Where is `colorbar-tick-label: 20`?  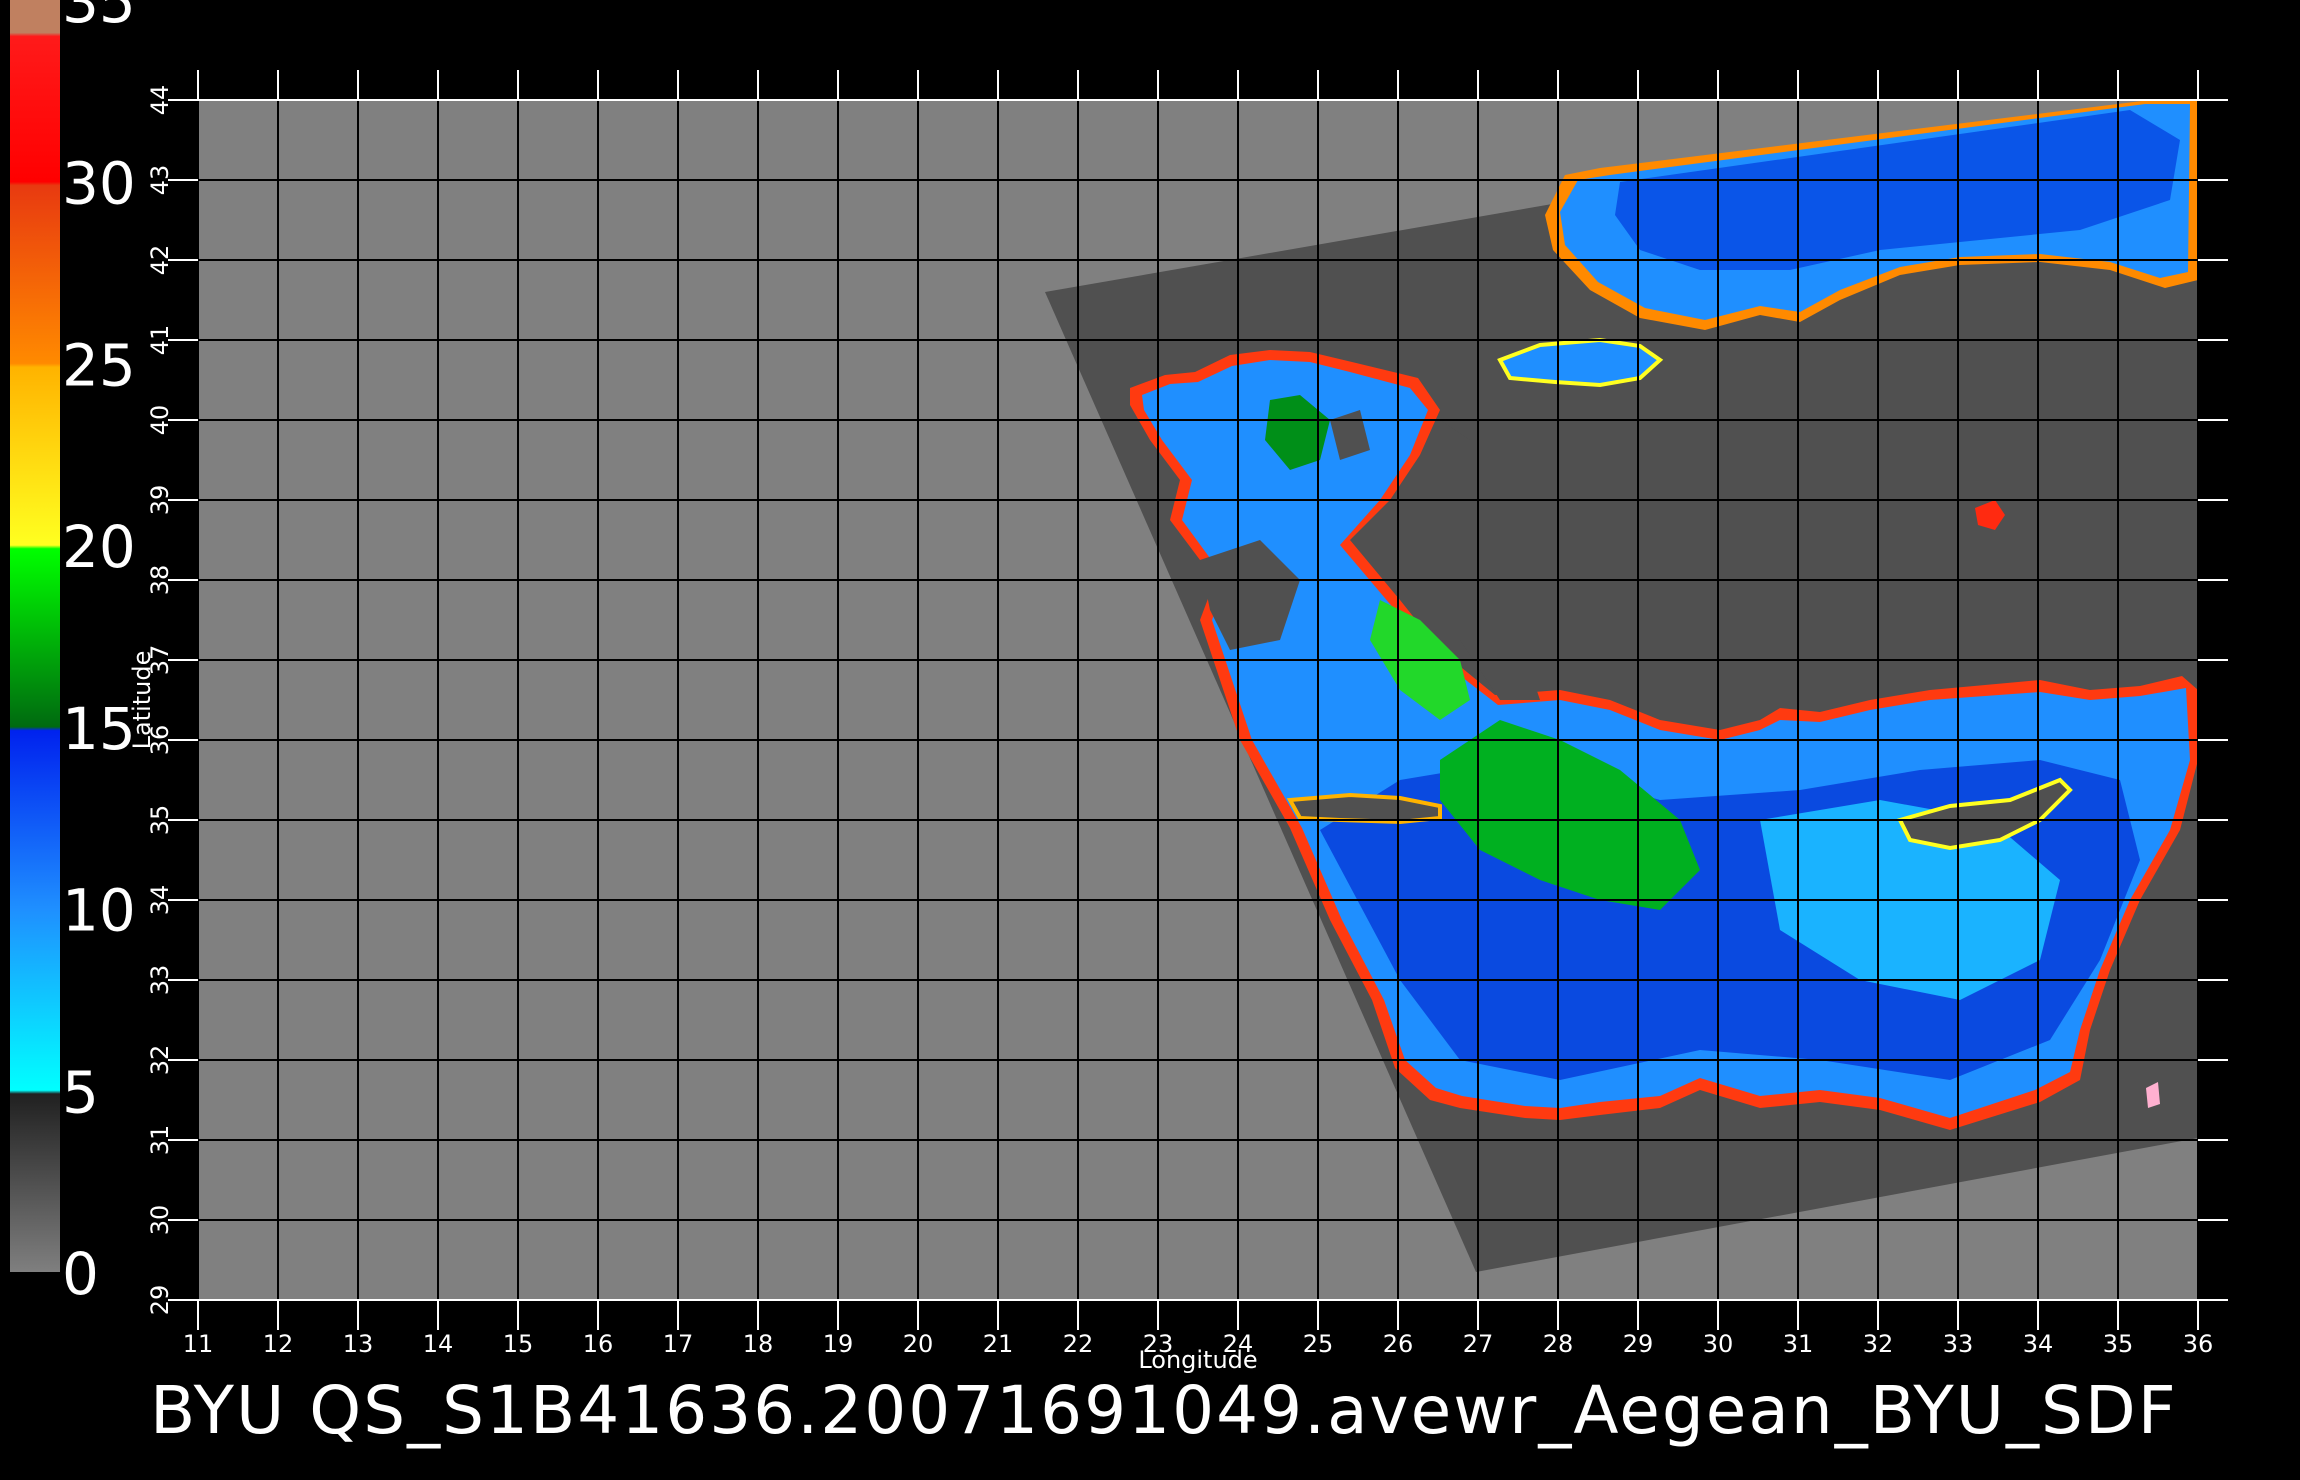 colorbar-tick-label: 20 is located at coordinates (99, 547).